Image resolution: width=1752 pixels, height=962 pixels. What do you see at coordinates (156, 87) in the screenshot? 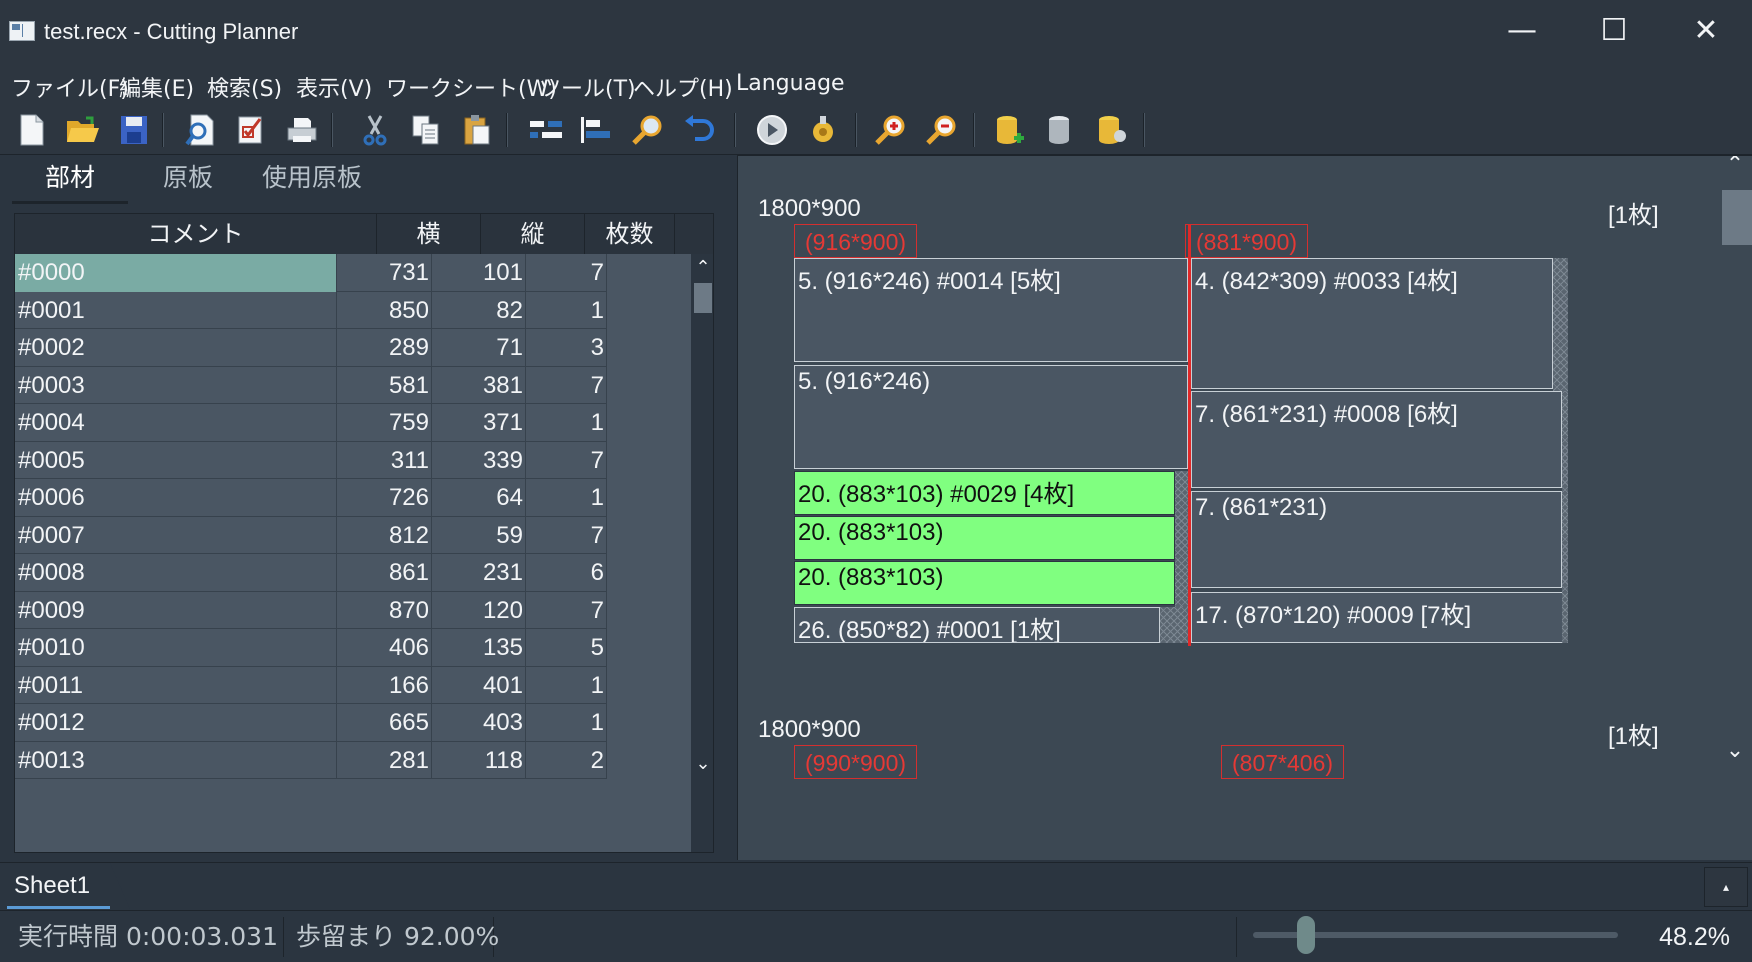
I see `menu-edit: 編集(E)` at bounding box center [156, 87].